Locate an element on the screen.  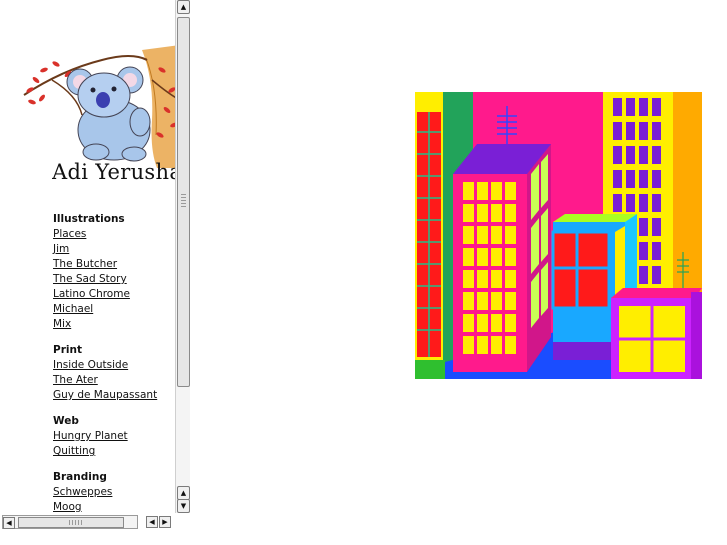
nav-link-schweppes: Schweppes is located at coordinates (114, 492).